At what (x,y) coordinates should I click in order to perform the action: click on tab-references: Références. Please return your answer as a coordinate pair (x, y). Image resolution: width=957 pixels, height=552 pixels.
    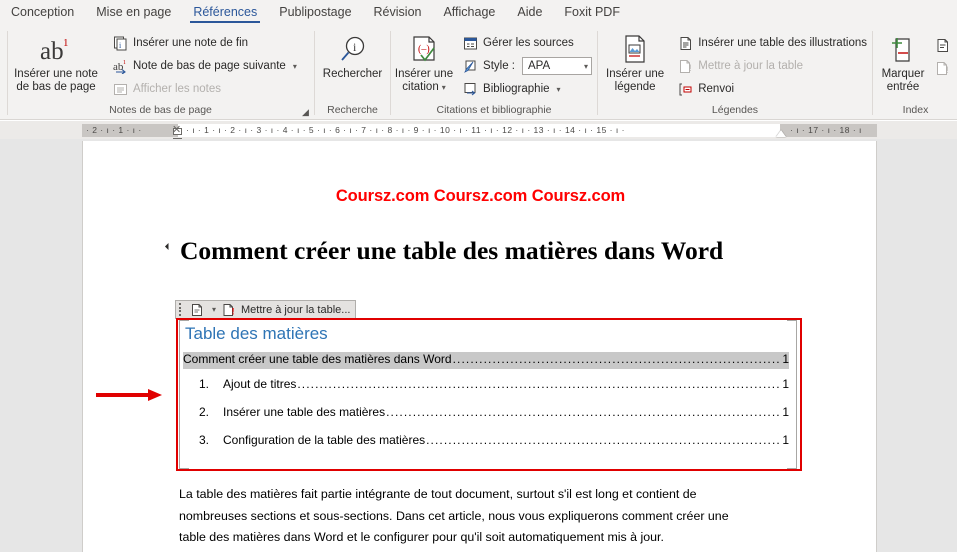
    Looking at the image, I should click on (225, 12).